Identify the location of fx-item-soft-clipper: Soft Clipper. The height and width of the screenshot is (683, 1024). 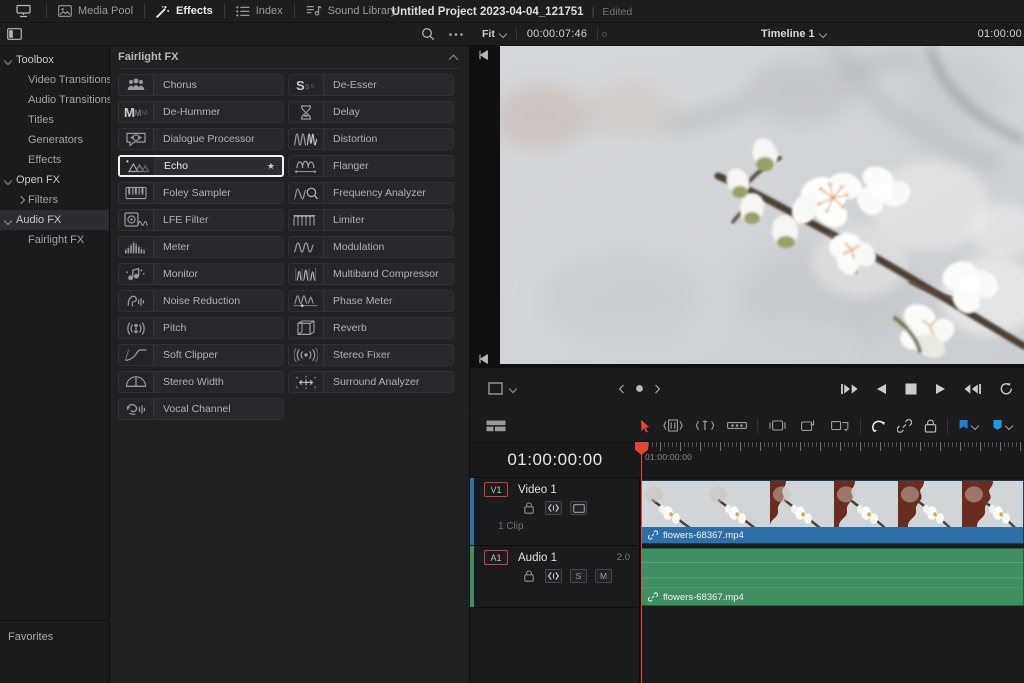
(201, 355).